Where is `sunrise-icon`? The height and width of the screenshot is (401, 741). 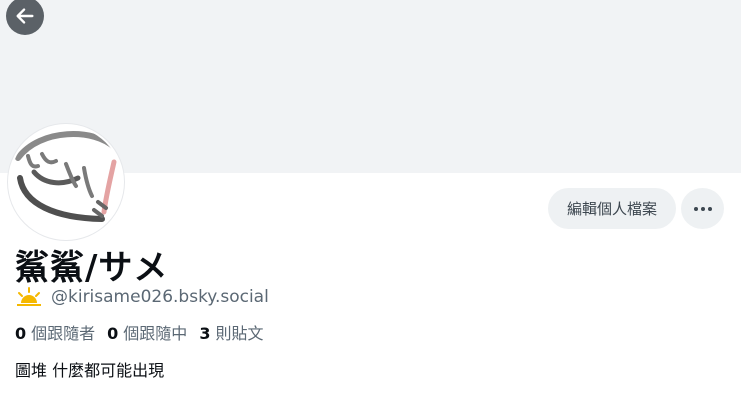 sunrise-icon is located at coordinates (29, 296).